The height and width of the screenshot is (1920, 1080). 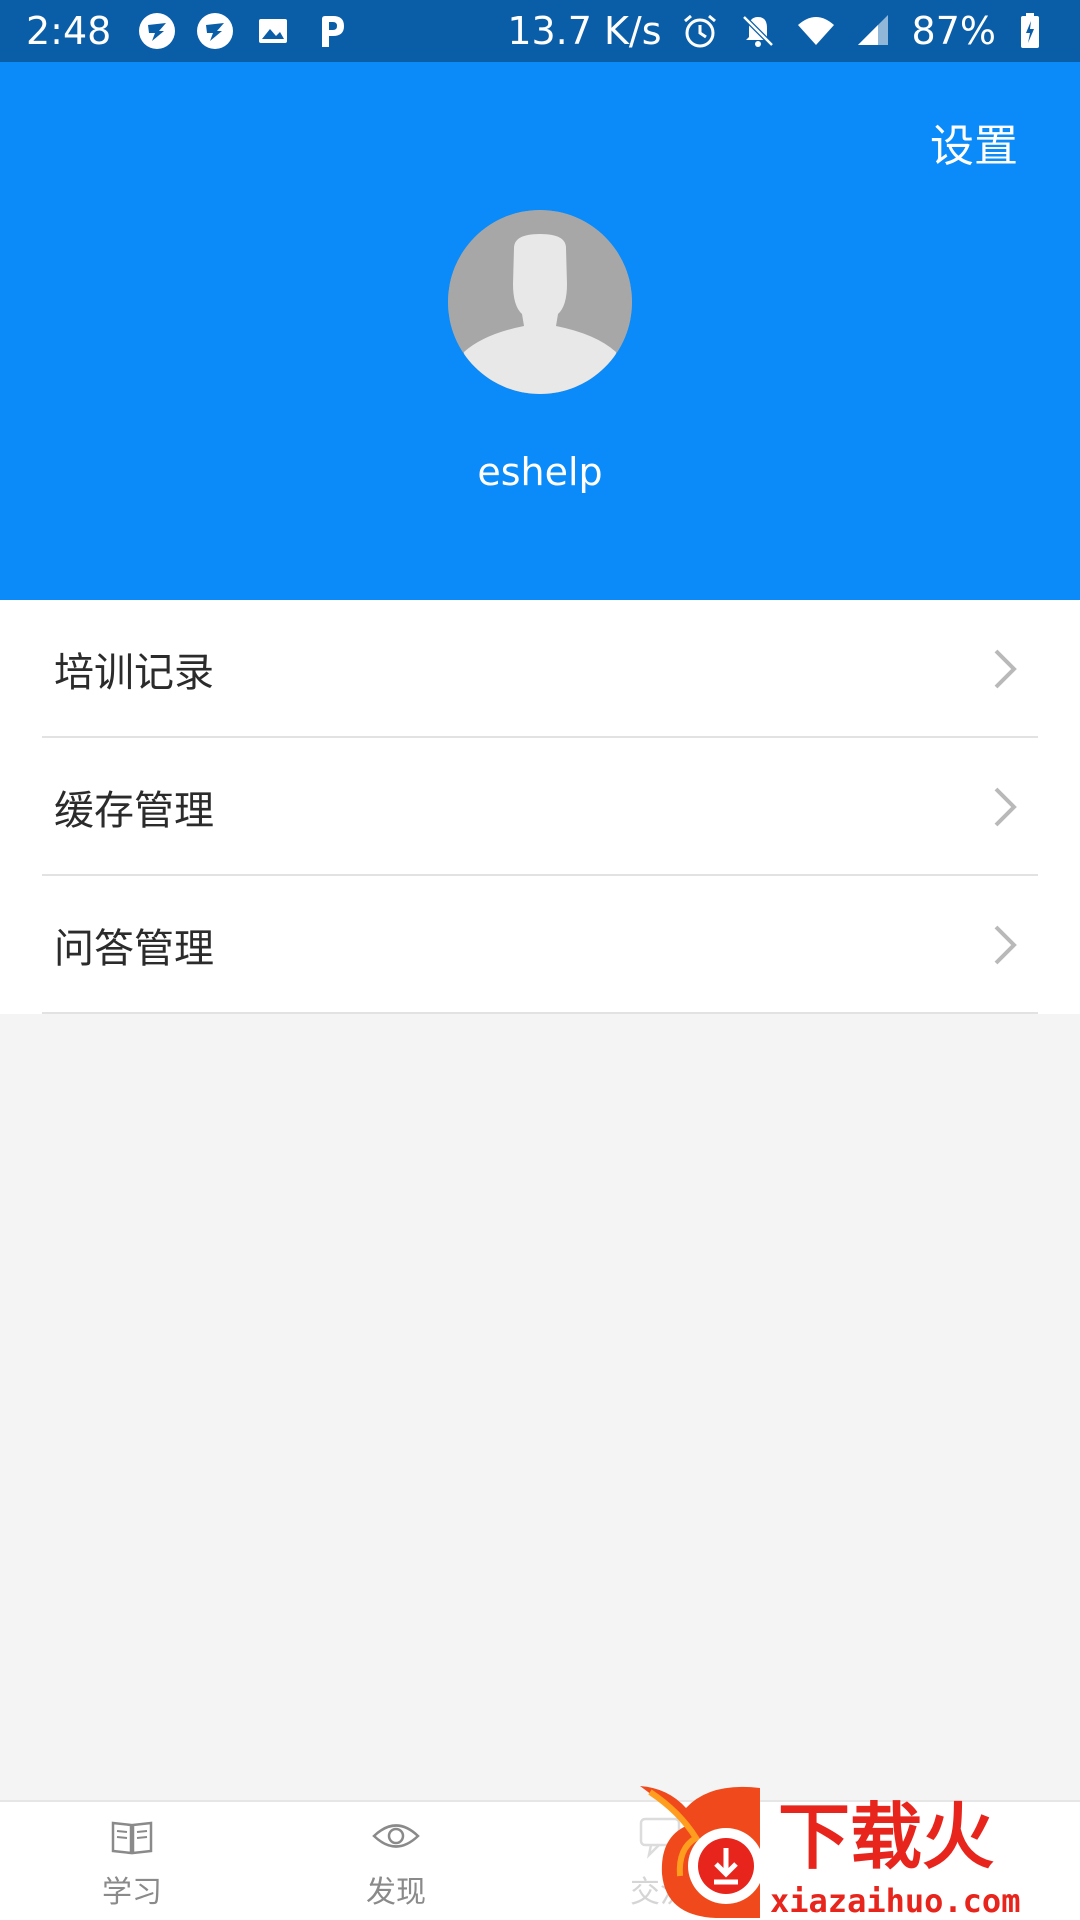 What do you see at coordinates (188, 31) in the screenshot?
I see `status-bar-left: 2:48` at bounding box center [188, 31].